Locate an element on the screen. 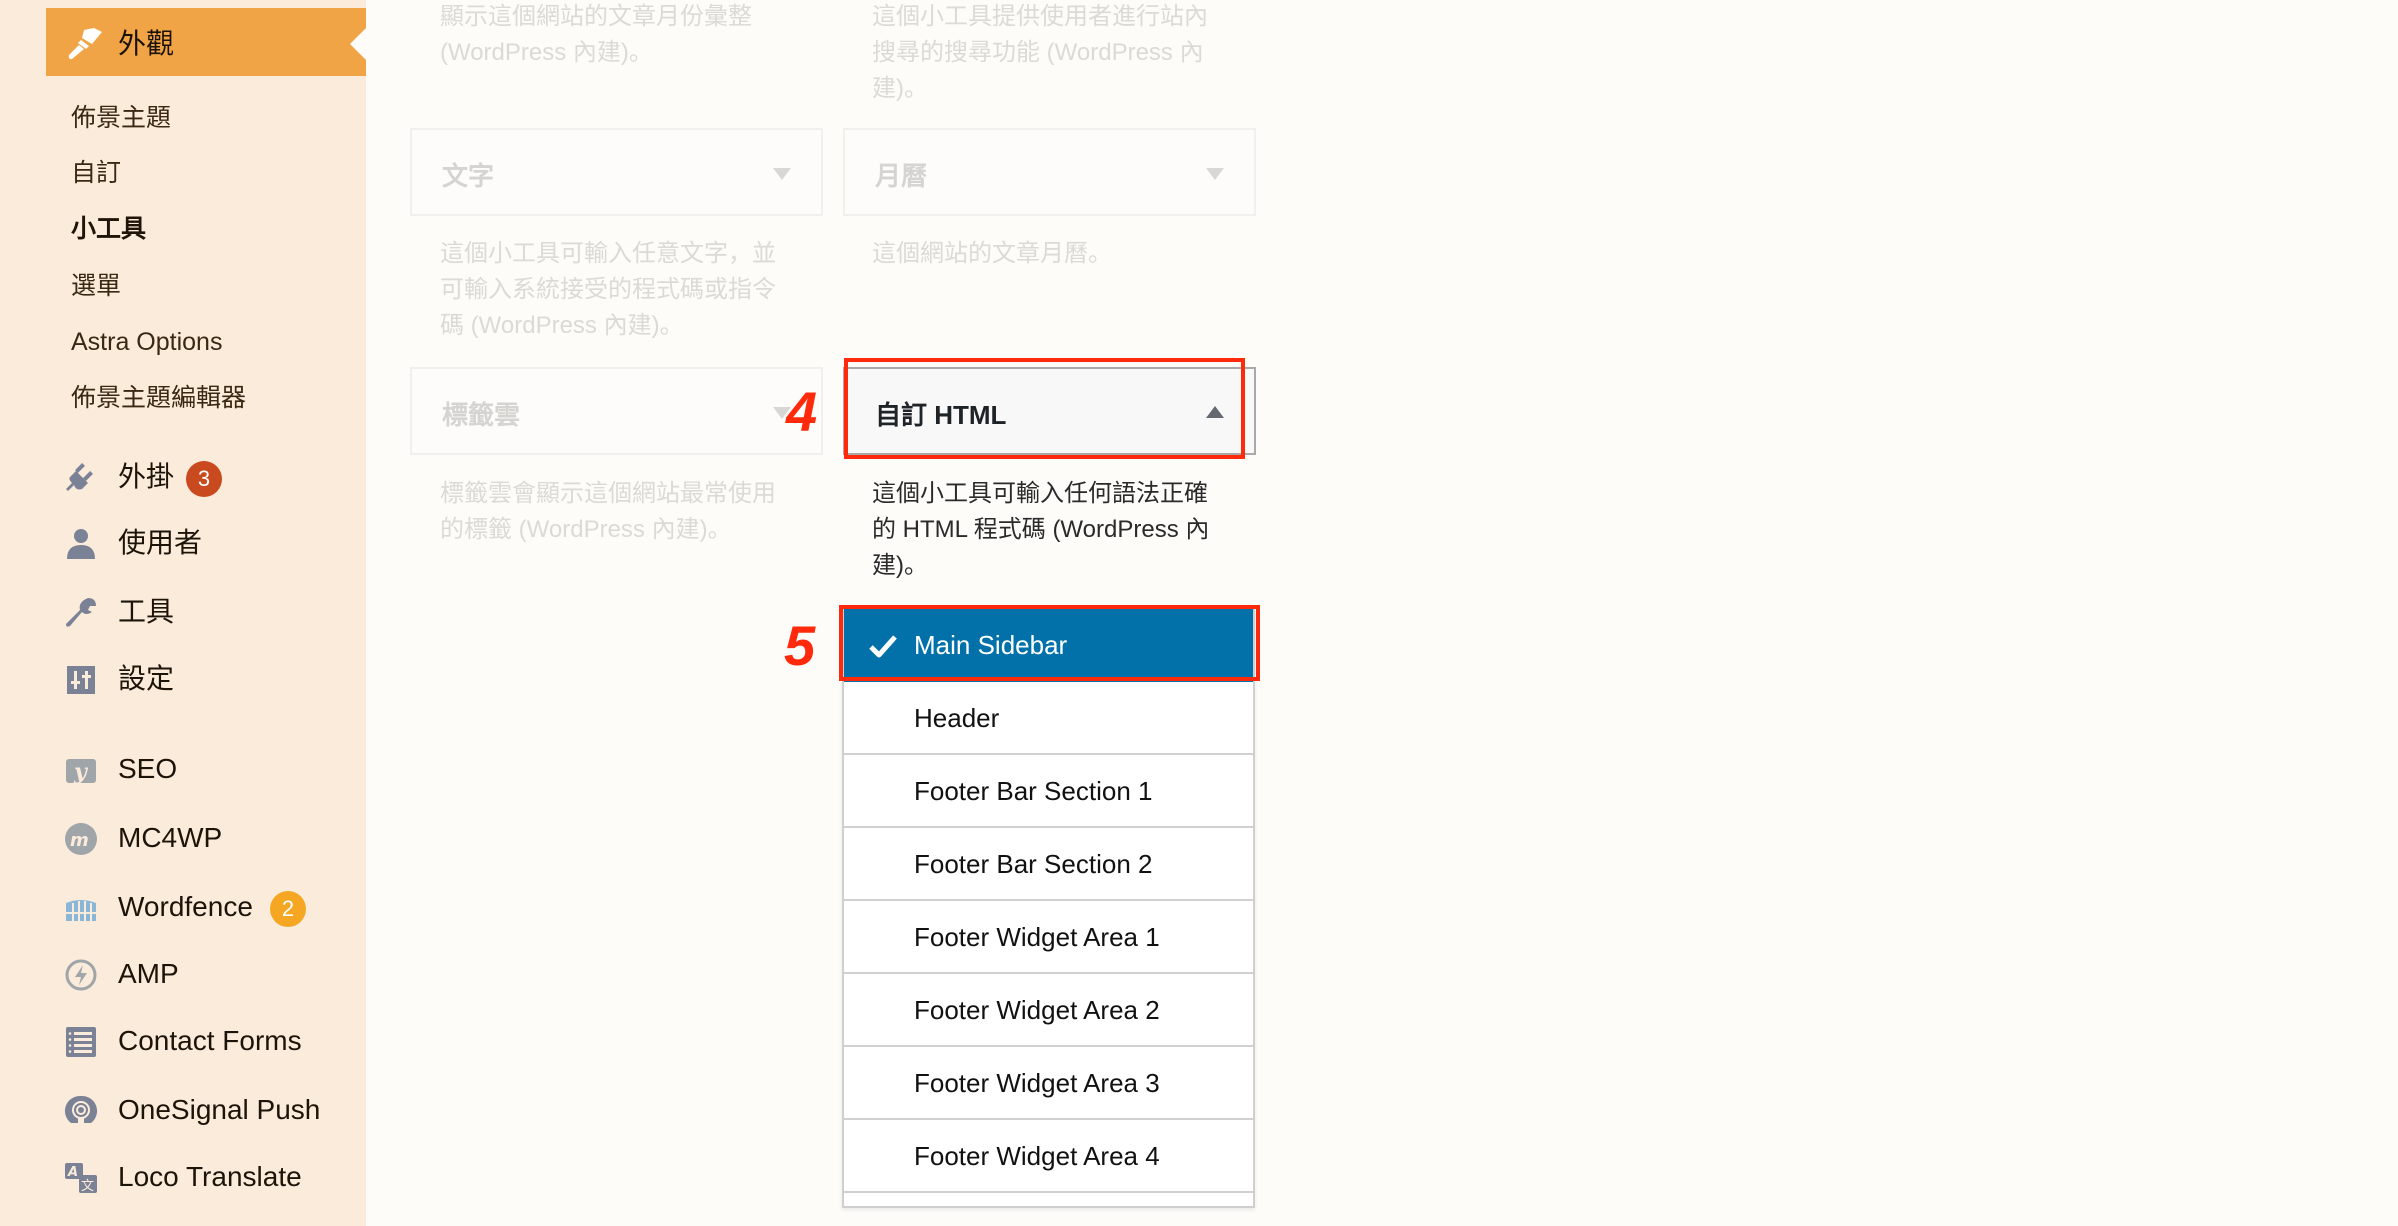  notification-badge: 2 is located at coordinates (288, 909).